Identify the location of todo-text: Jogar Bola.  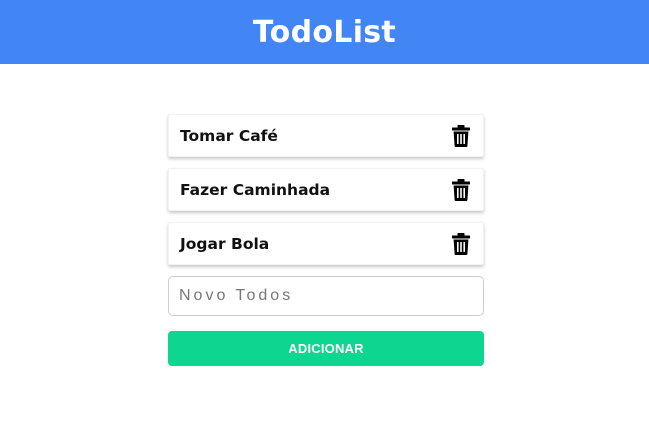
(225, 243).